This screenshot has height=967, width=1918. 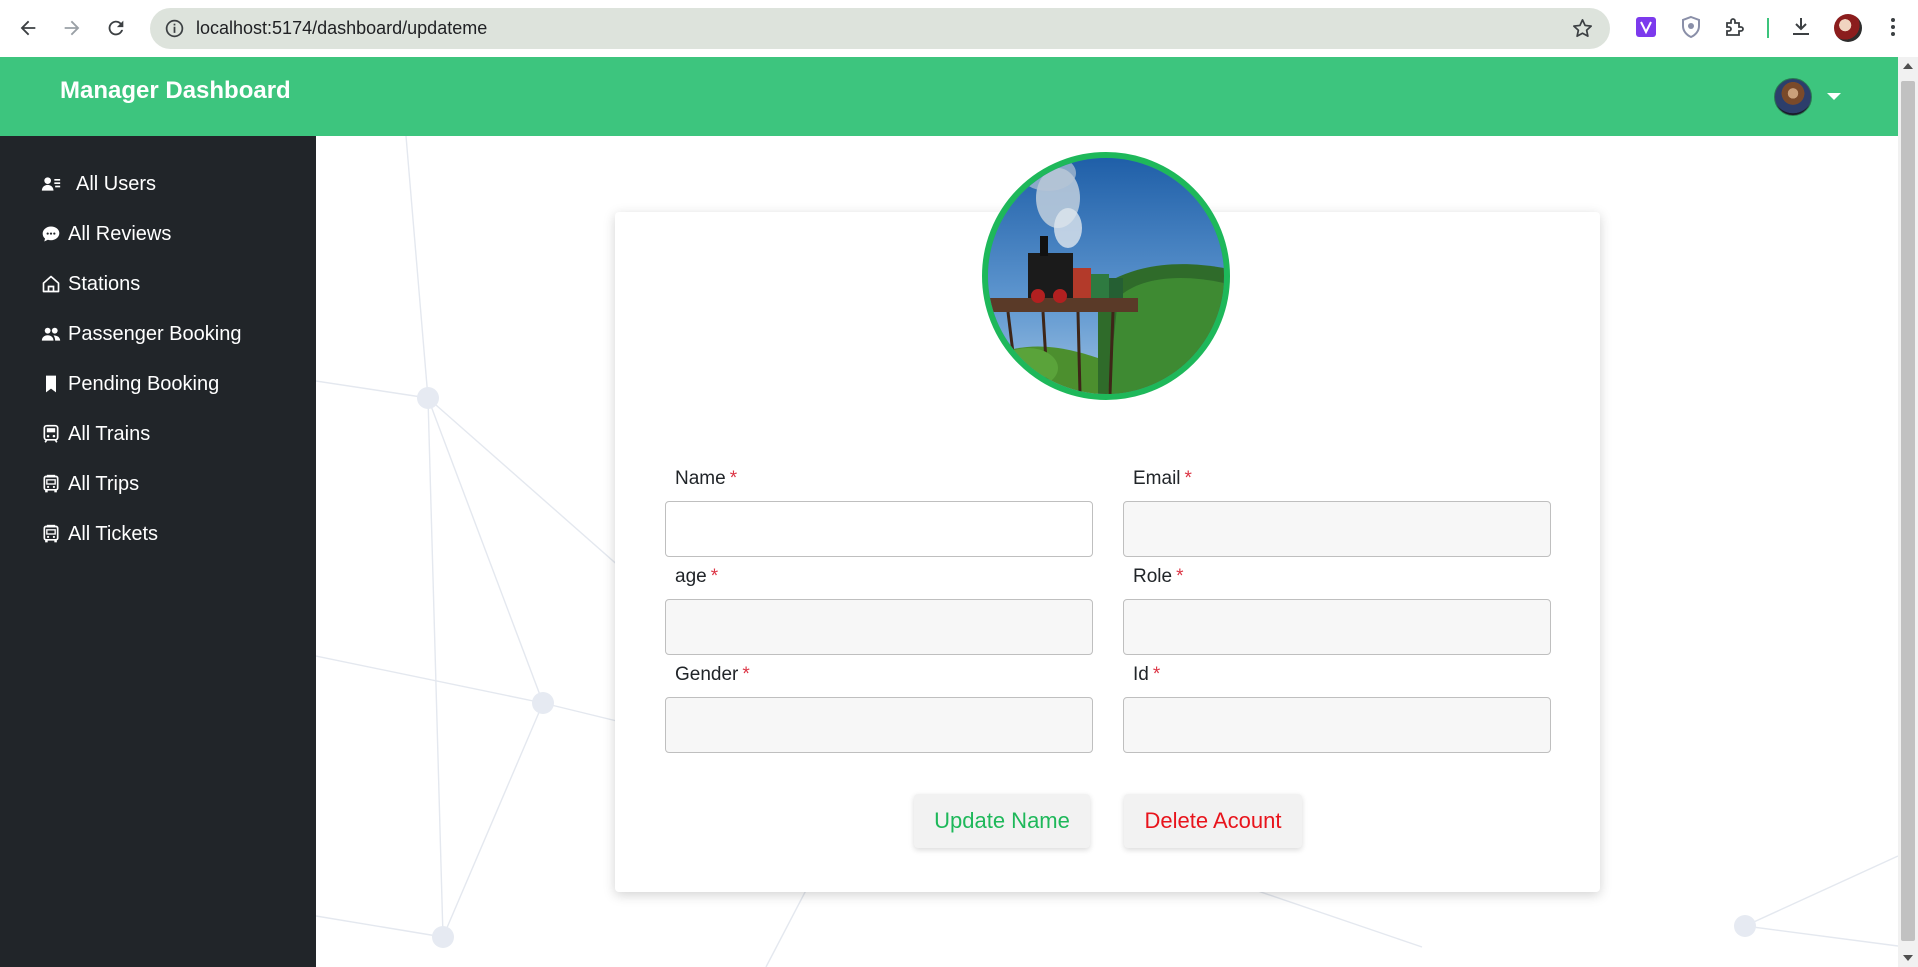 I want to click on id-label: Id *, so click(x=1146, y=675).